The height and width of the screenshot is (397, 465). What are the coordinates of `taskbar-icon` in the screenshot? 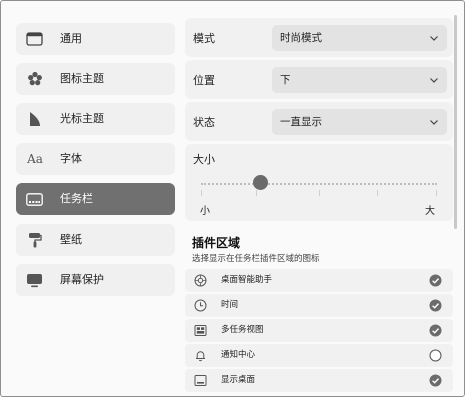 It's located at (34, 199).